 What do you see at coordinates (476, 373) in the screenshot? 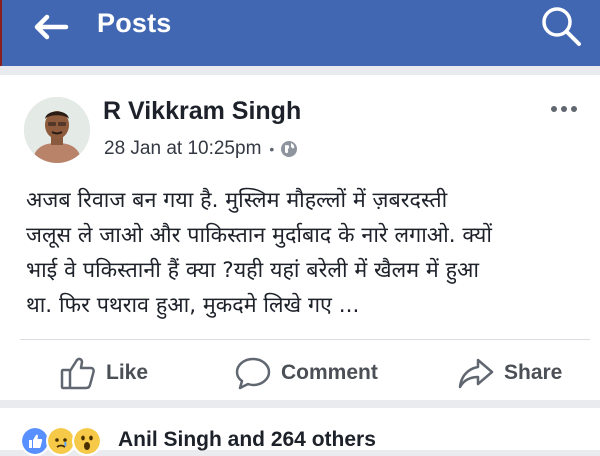
I see `share-icon` at bounding box center [476, 373].